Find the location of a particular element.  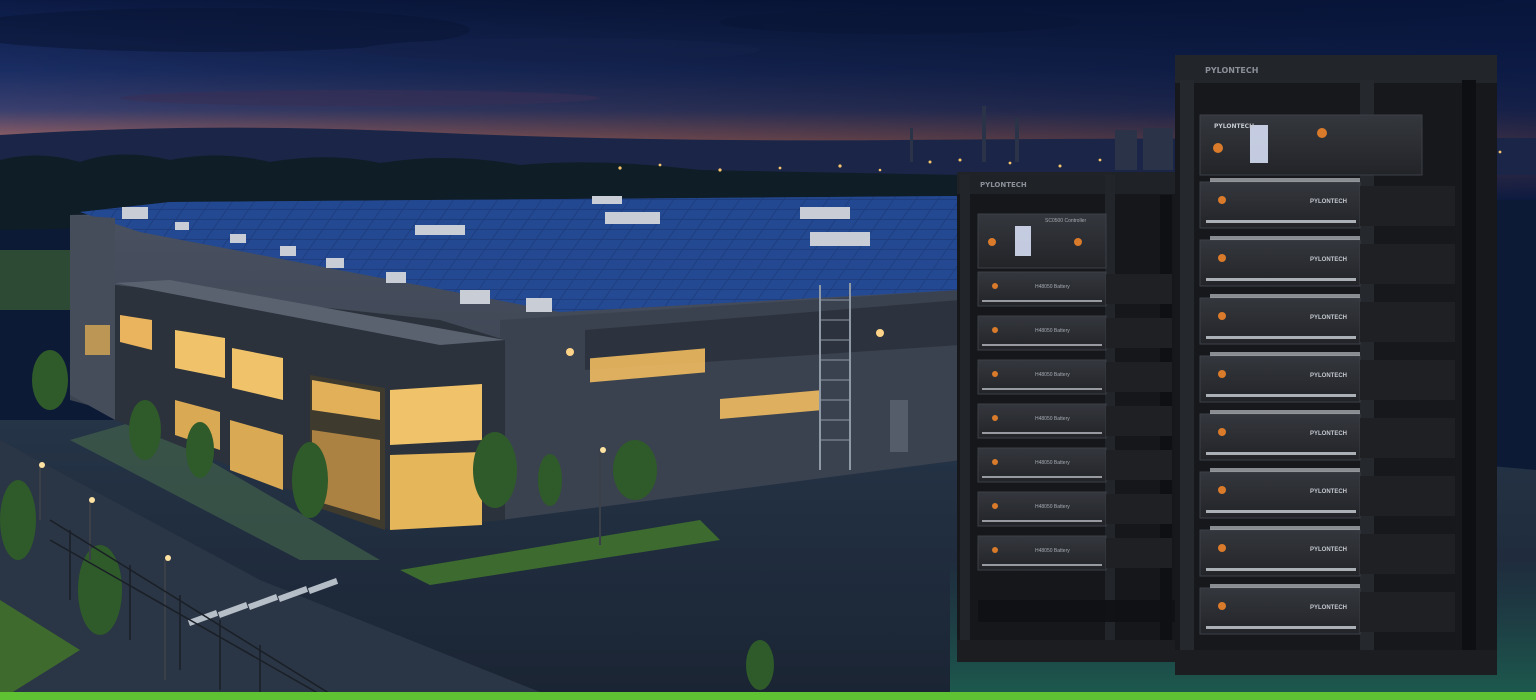

small-rack-brand: PYLONTECH is located at coordinates (1003, 185).